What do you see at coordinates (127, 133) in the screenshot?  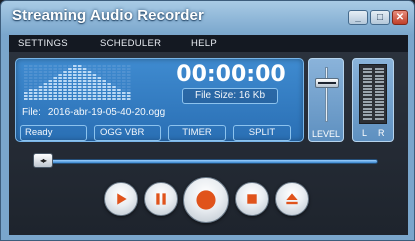 I see `format-selector: OGG VBR` at bounding box center [127, 133].